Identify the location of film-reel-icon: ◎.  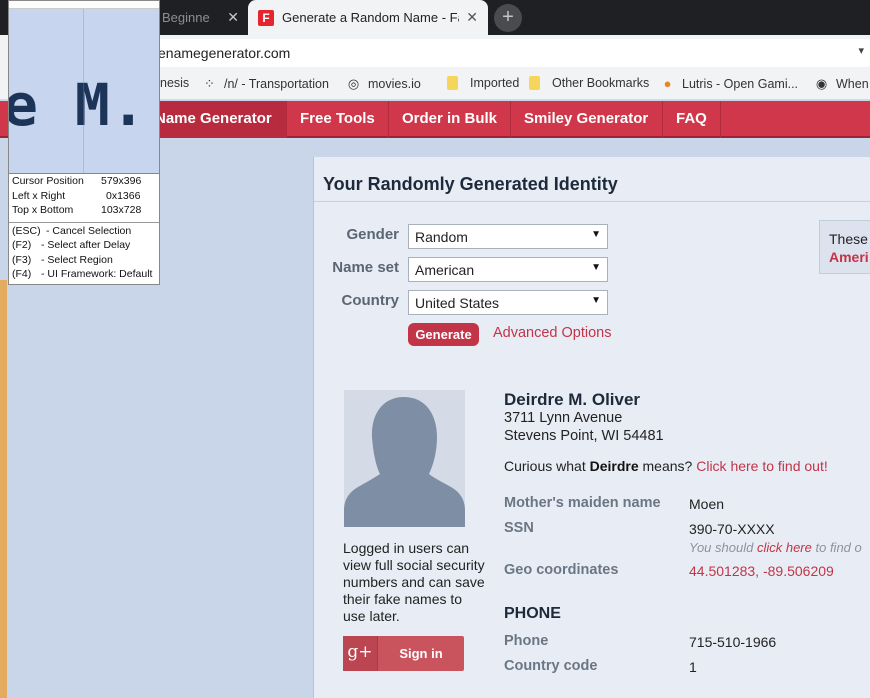
(353, 83).